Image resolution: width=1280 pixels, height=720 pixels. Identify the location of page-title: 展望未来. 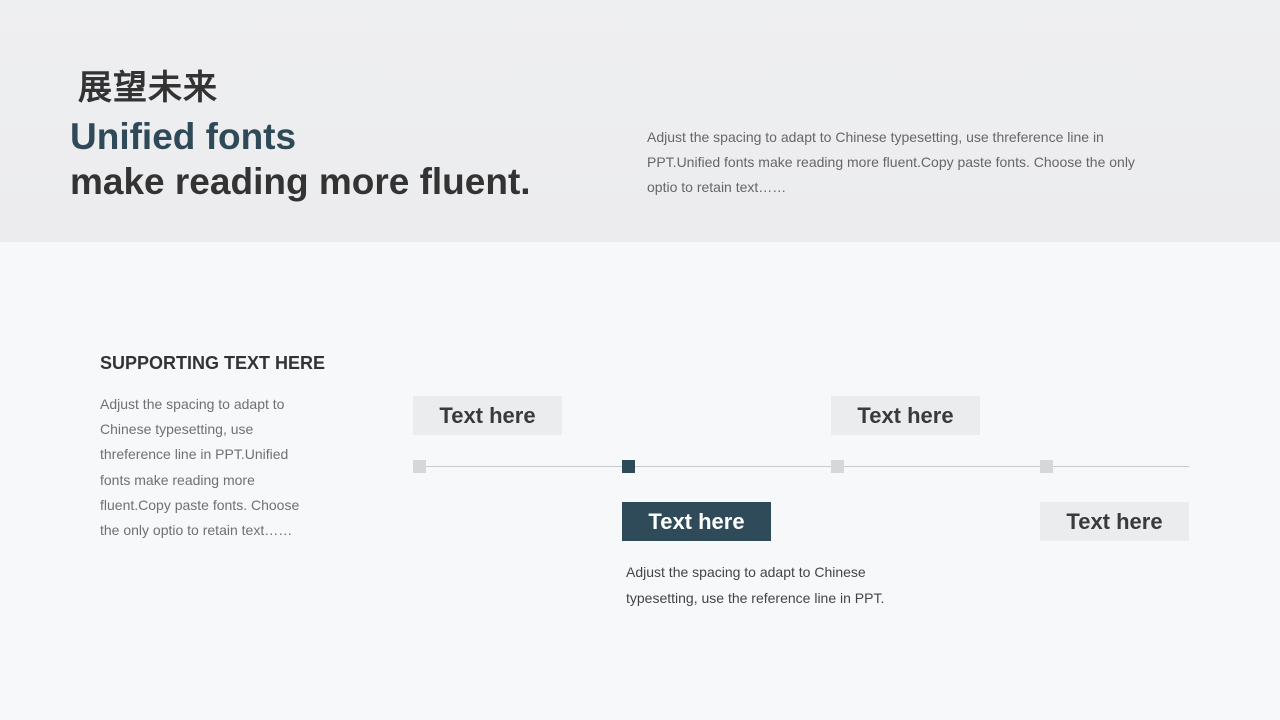
(148, 88).